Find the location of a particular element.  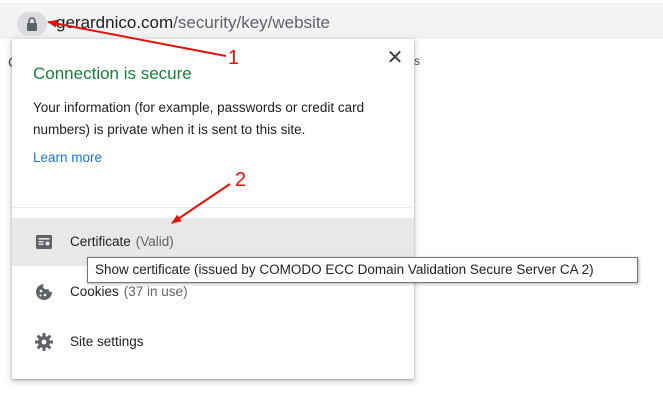

annotation-label-1: 1 is located at coordinates (234, 58).